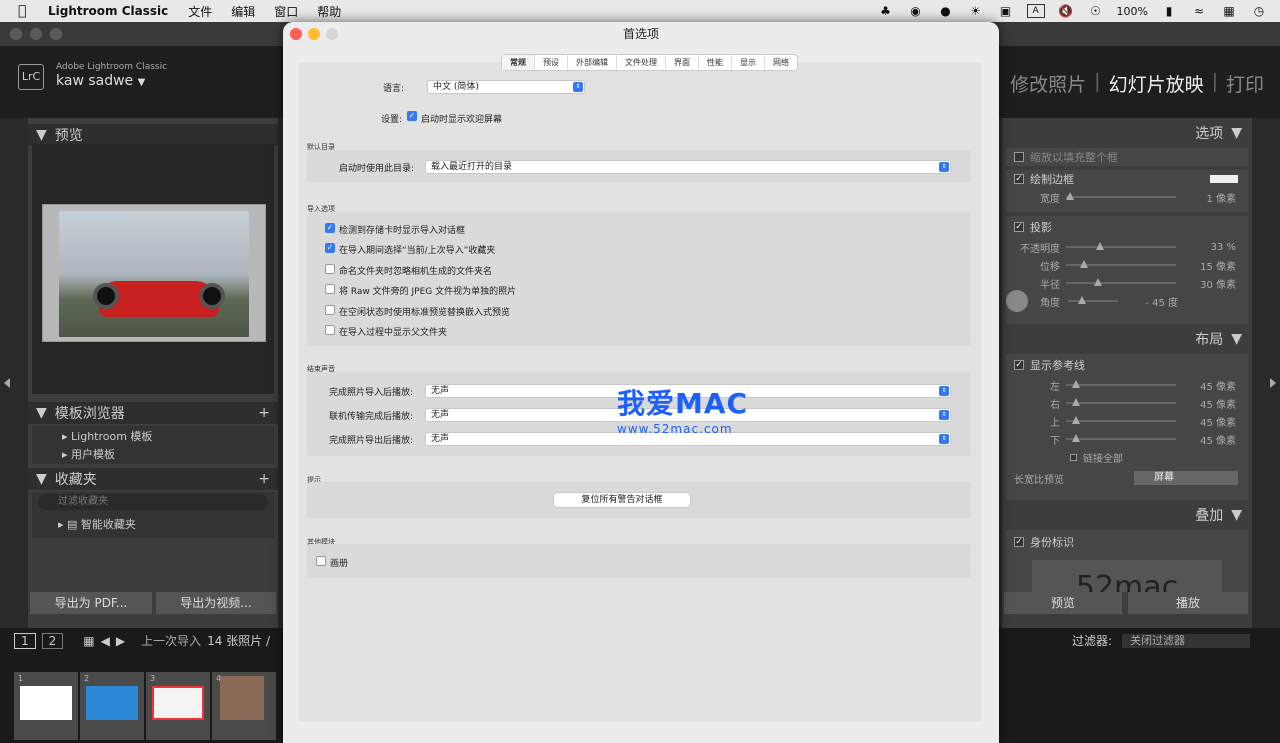 This screenshot has width=1280, height=743. Describe the element at coordinates (622, 500) in the screenshot. I see `reset-warnings-button: 复位所有警告对话框` at that location.